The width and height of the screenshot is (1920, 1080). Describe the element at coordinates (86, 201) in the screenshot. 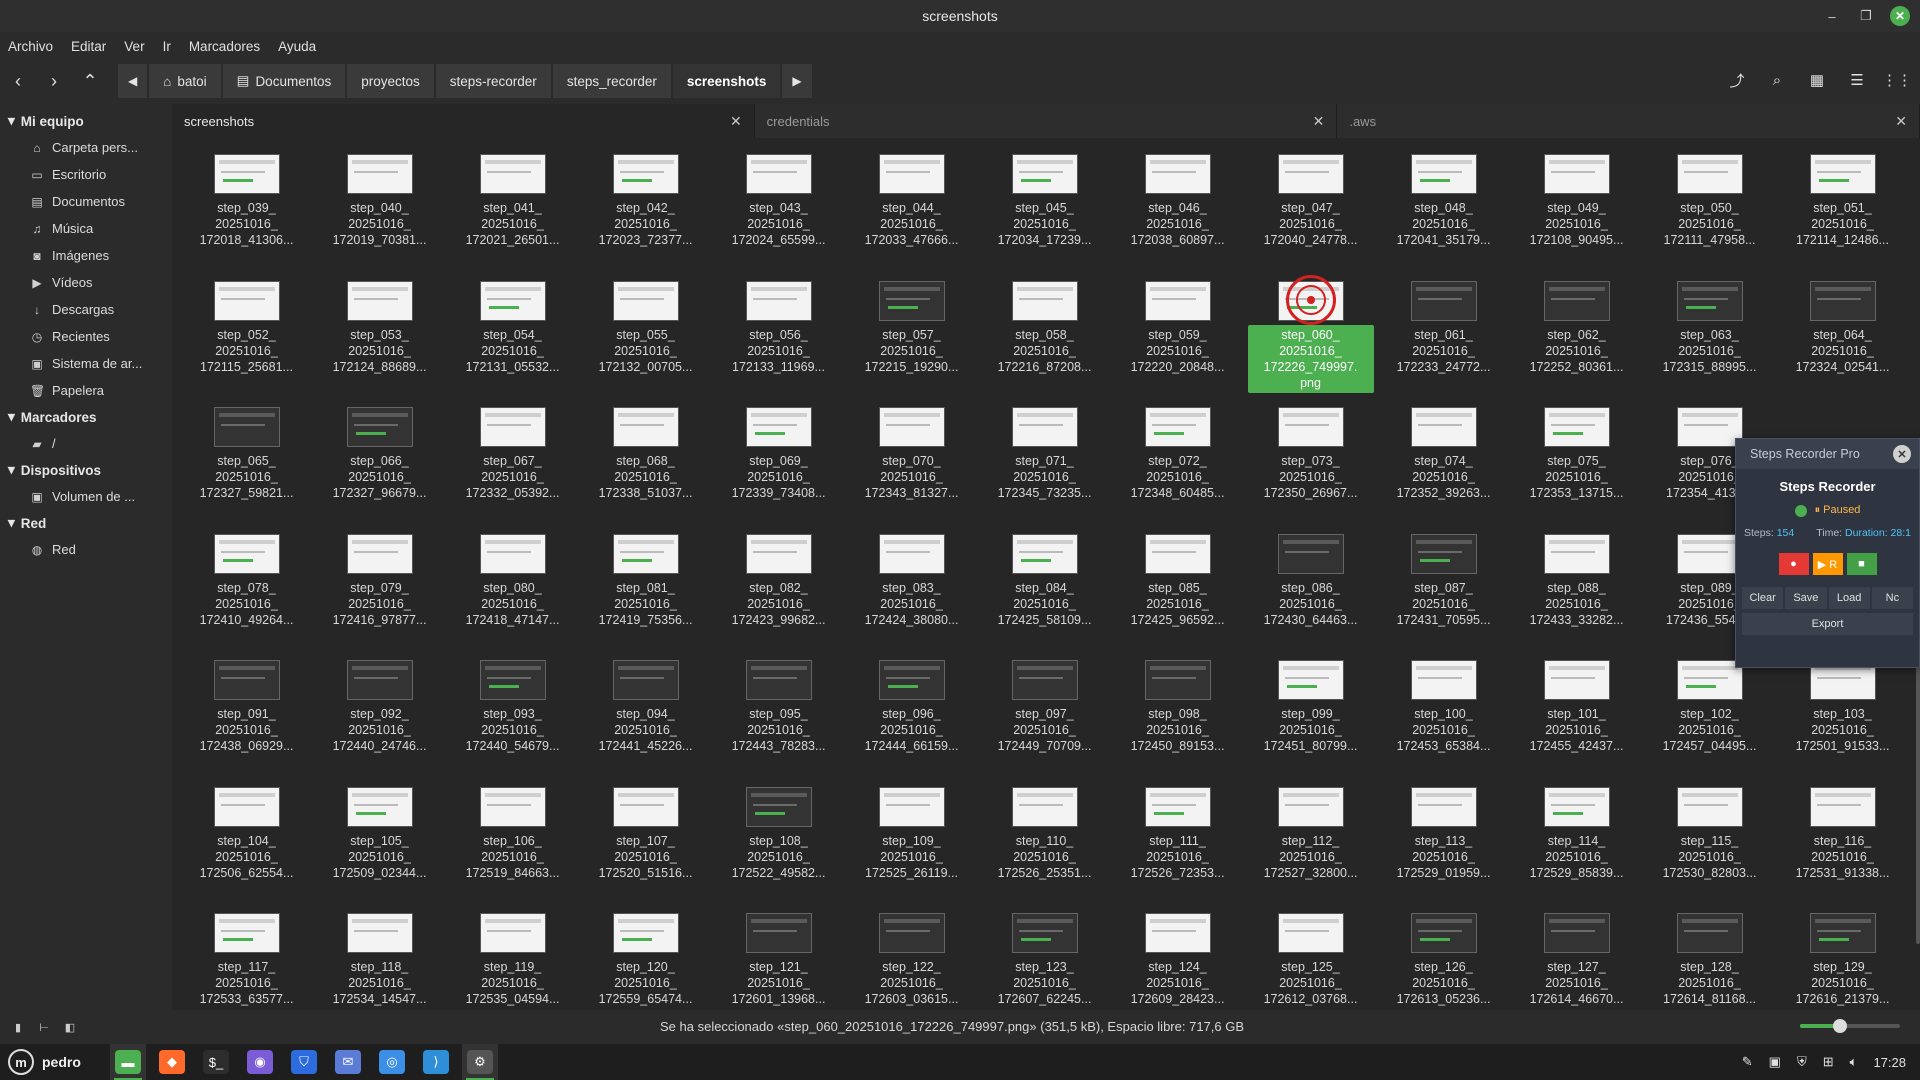

I see `sidebar-item: ▤ Documentos` at that location.